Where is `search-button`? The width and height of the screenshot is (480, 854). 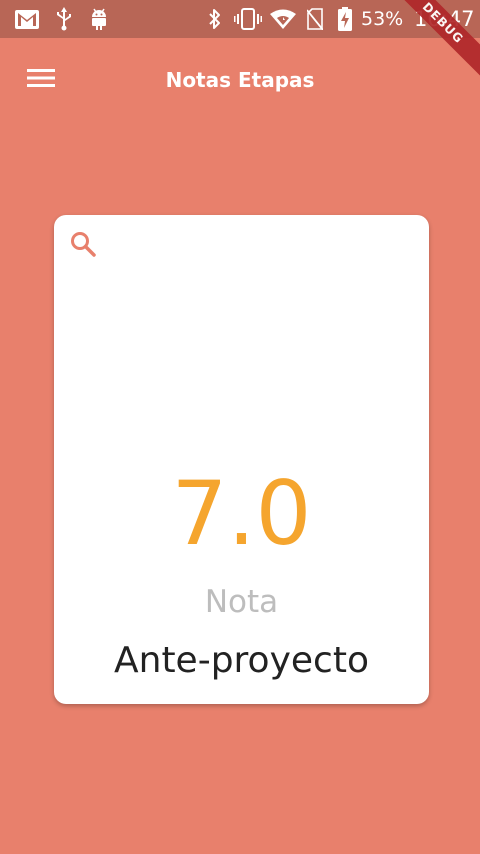
search-button is located at coordinates (83, 246).